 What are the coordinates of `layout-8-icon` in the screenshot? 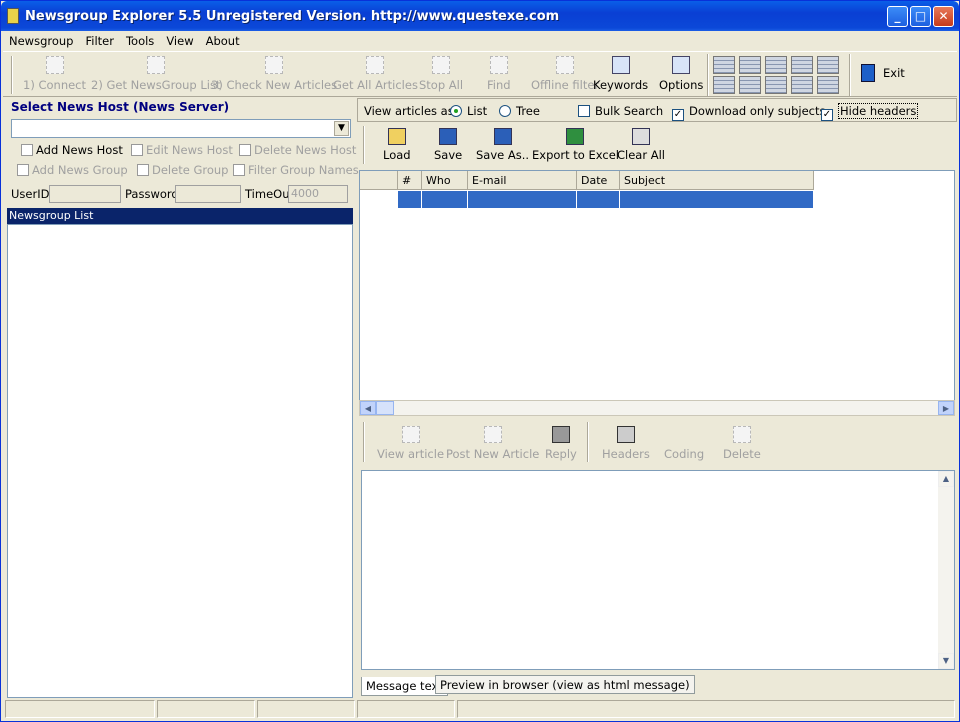 It's located at (776, 85).